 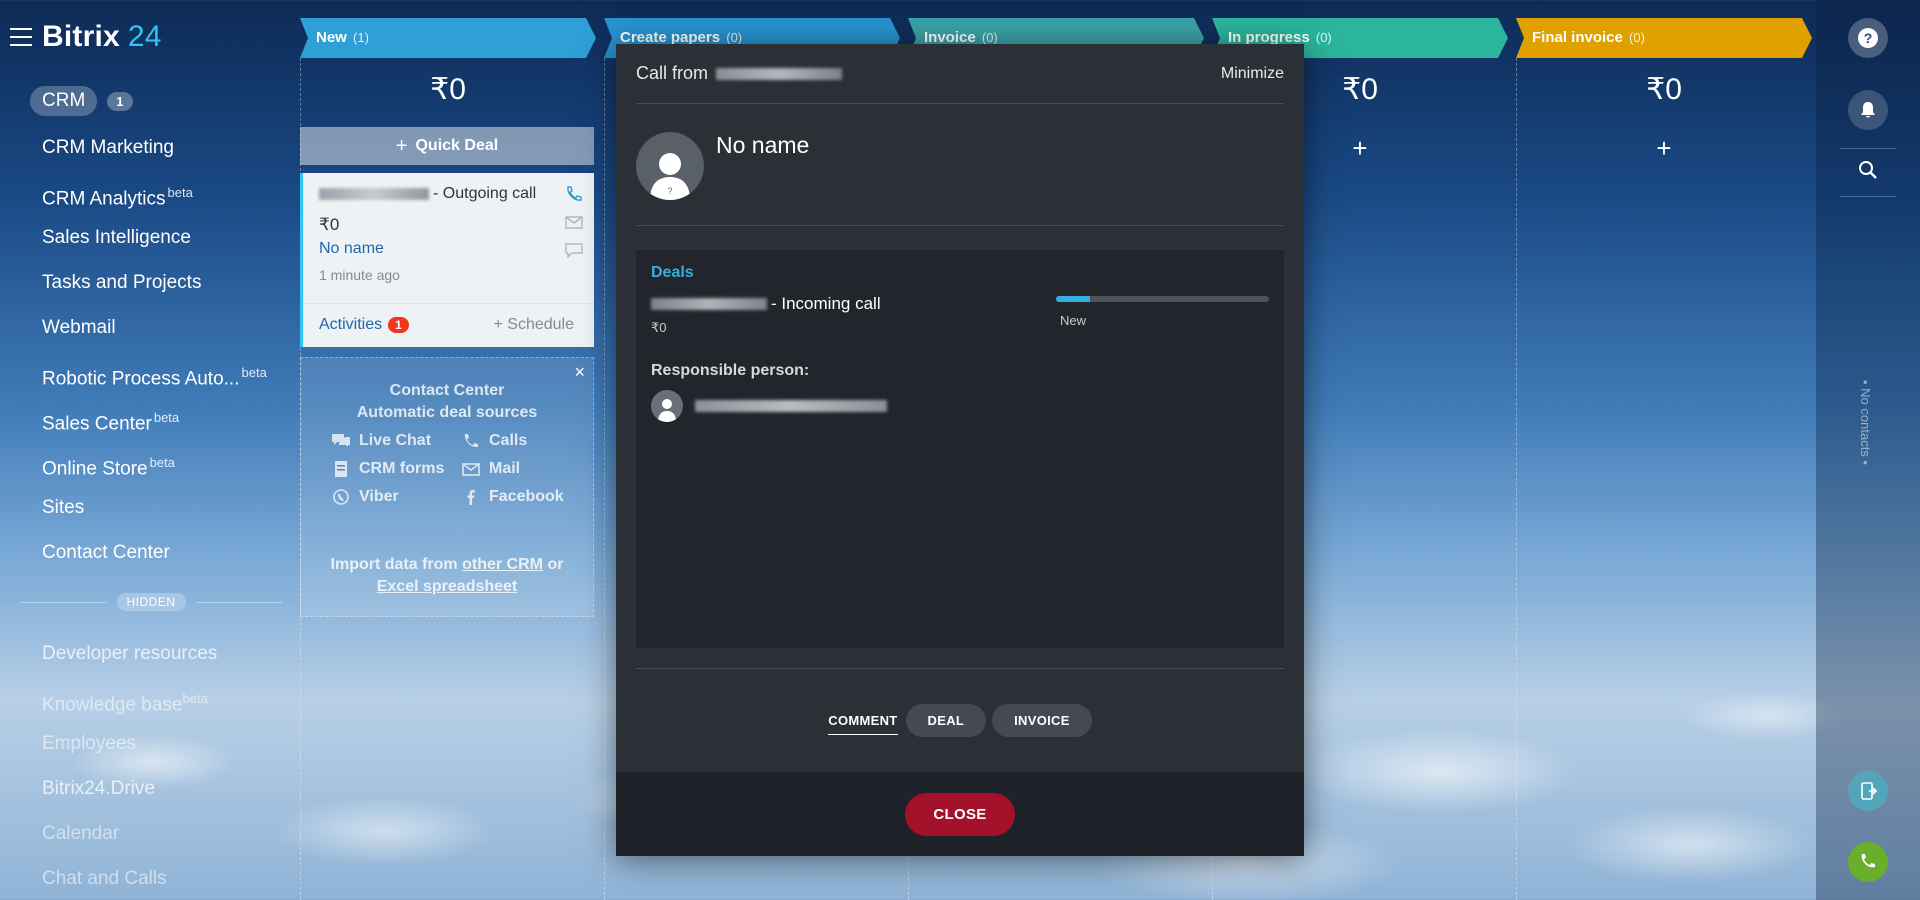 I want to click on source-live-chat: Live Chat, so click(x=396, y=441).